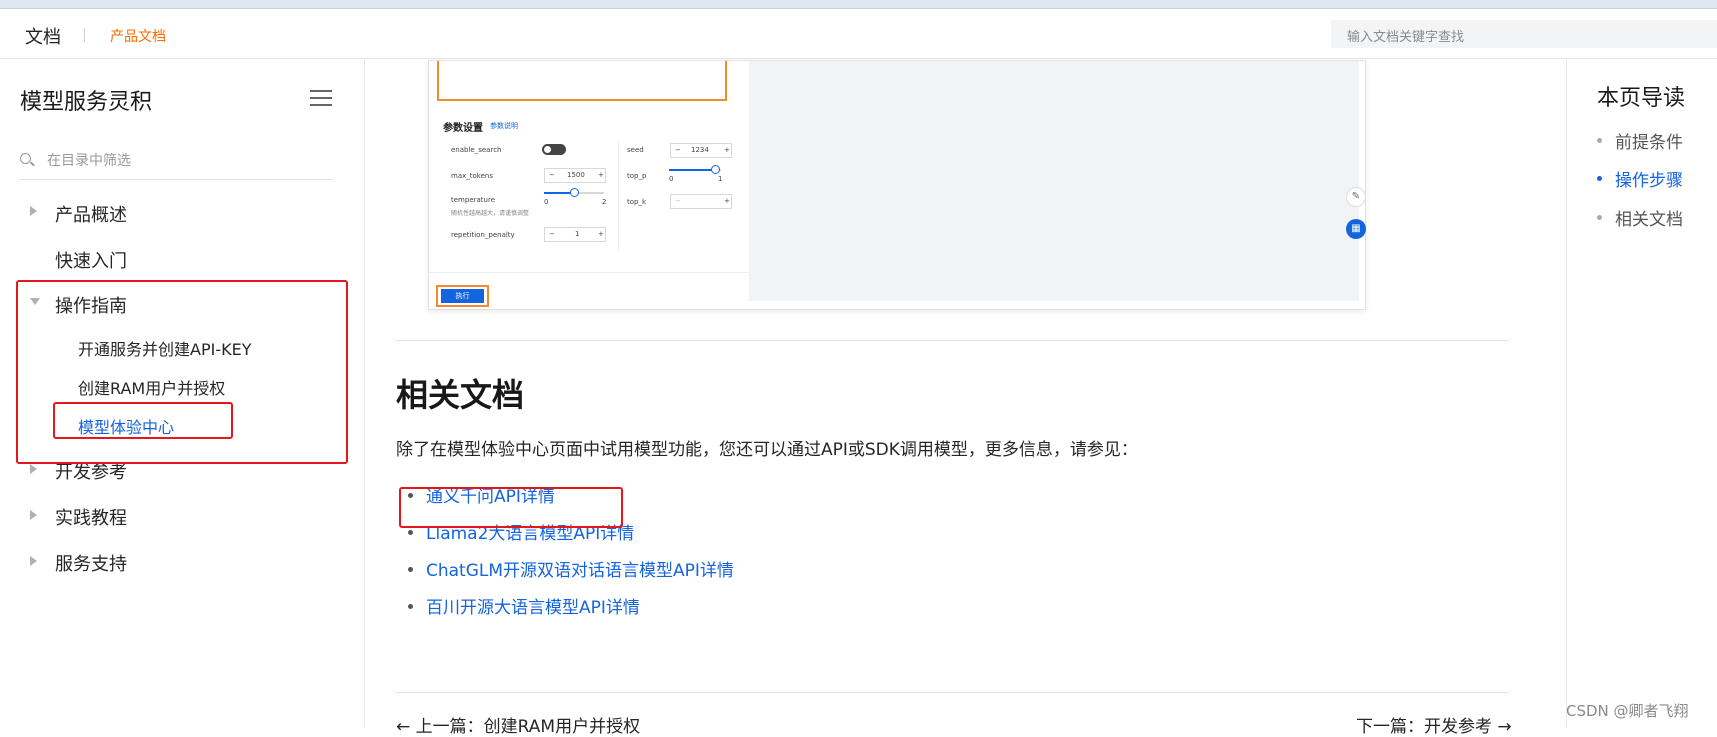 The image size is (1717, 737). Describe the element at coordinates (580, 568) in the screenshot. I see `link-chatglm-api: ChatGLM开源双语对话语言模型API详情` at that location.